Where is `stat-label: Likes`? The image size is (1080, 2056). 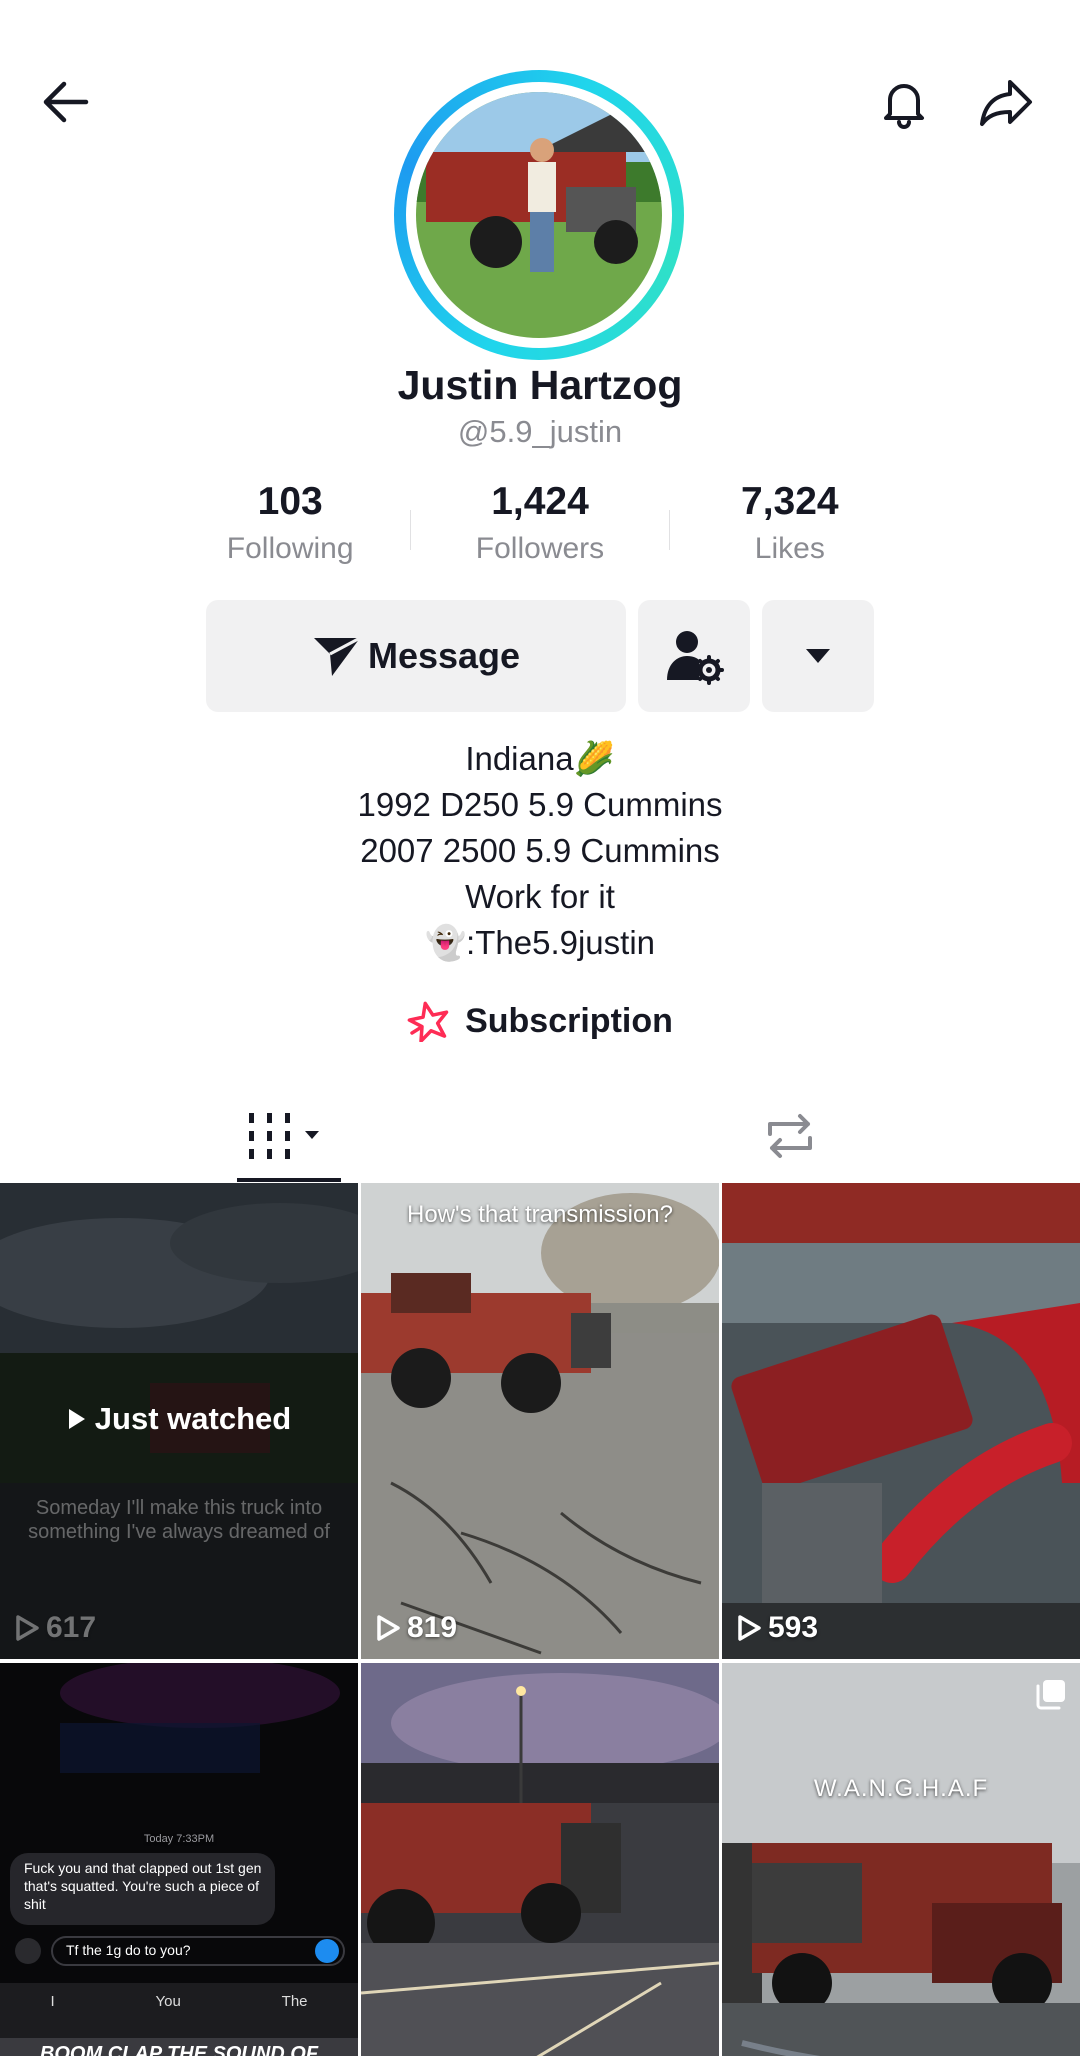 stat-label: Likes is located at coordinates (789, 548).